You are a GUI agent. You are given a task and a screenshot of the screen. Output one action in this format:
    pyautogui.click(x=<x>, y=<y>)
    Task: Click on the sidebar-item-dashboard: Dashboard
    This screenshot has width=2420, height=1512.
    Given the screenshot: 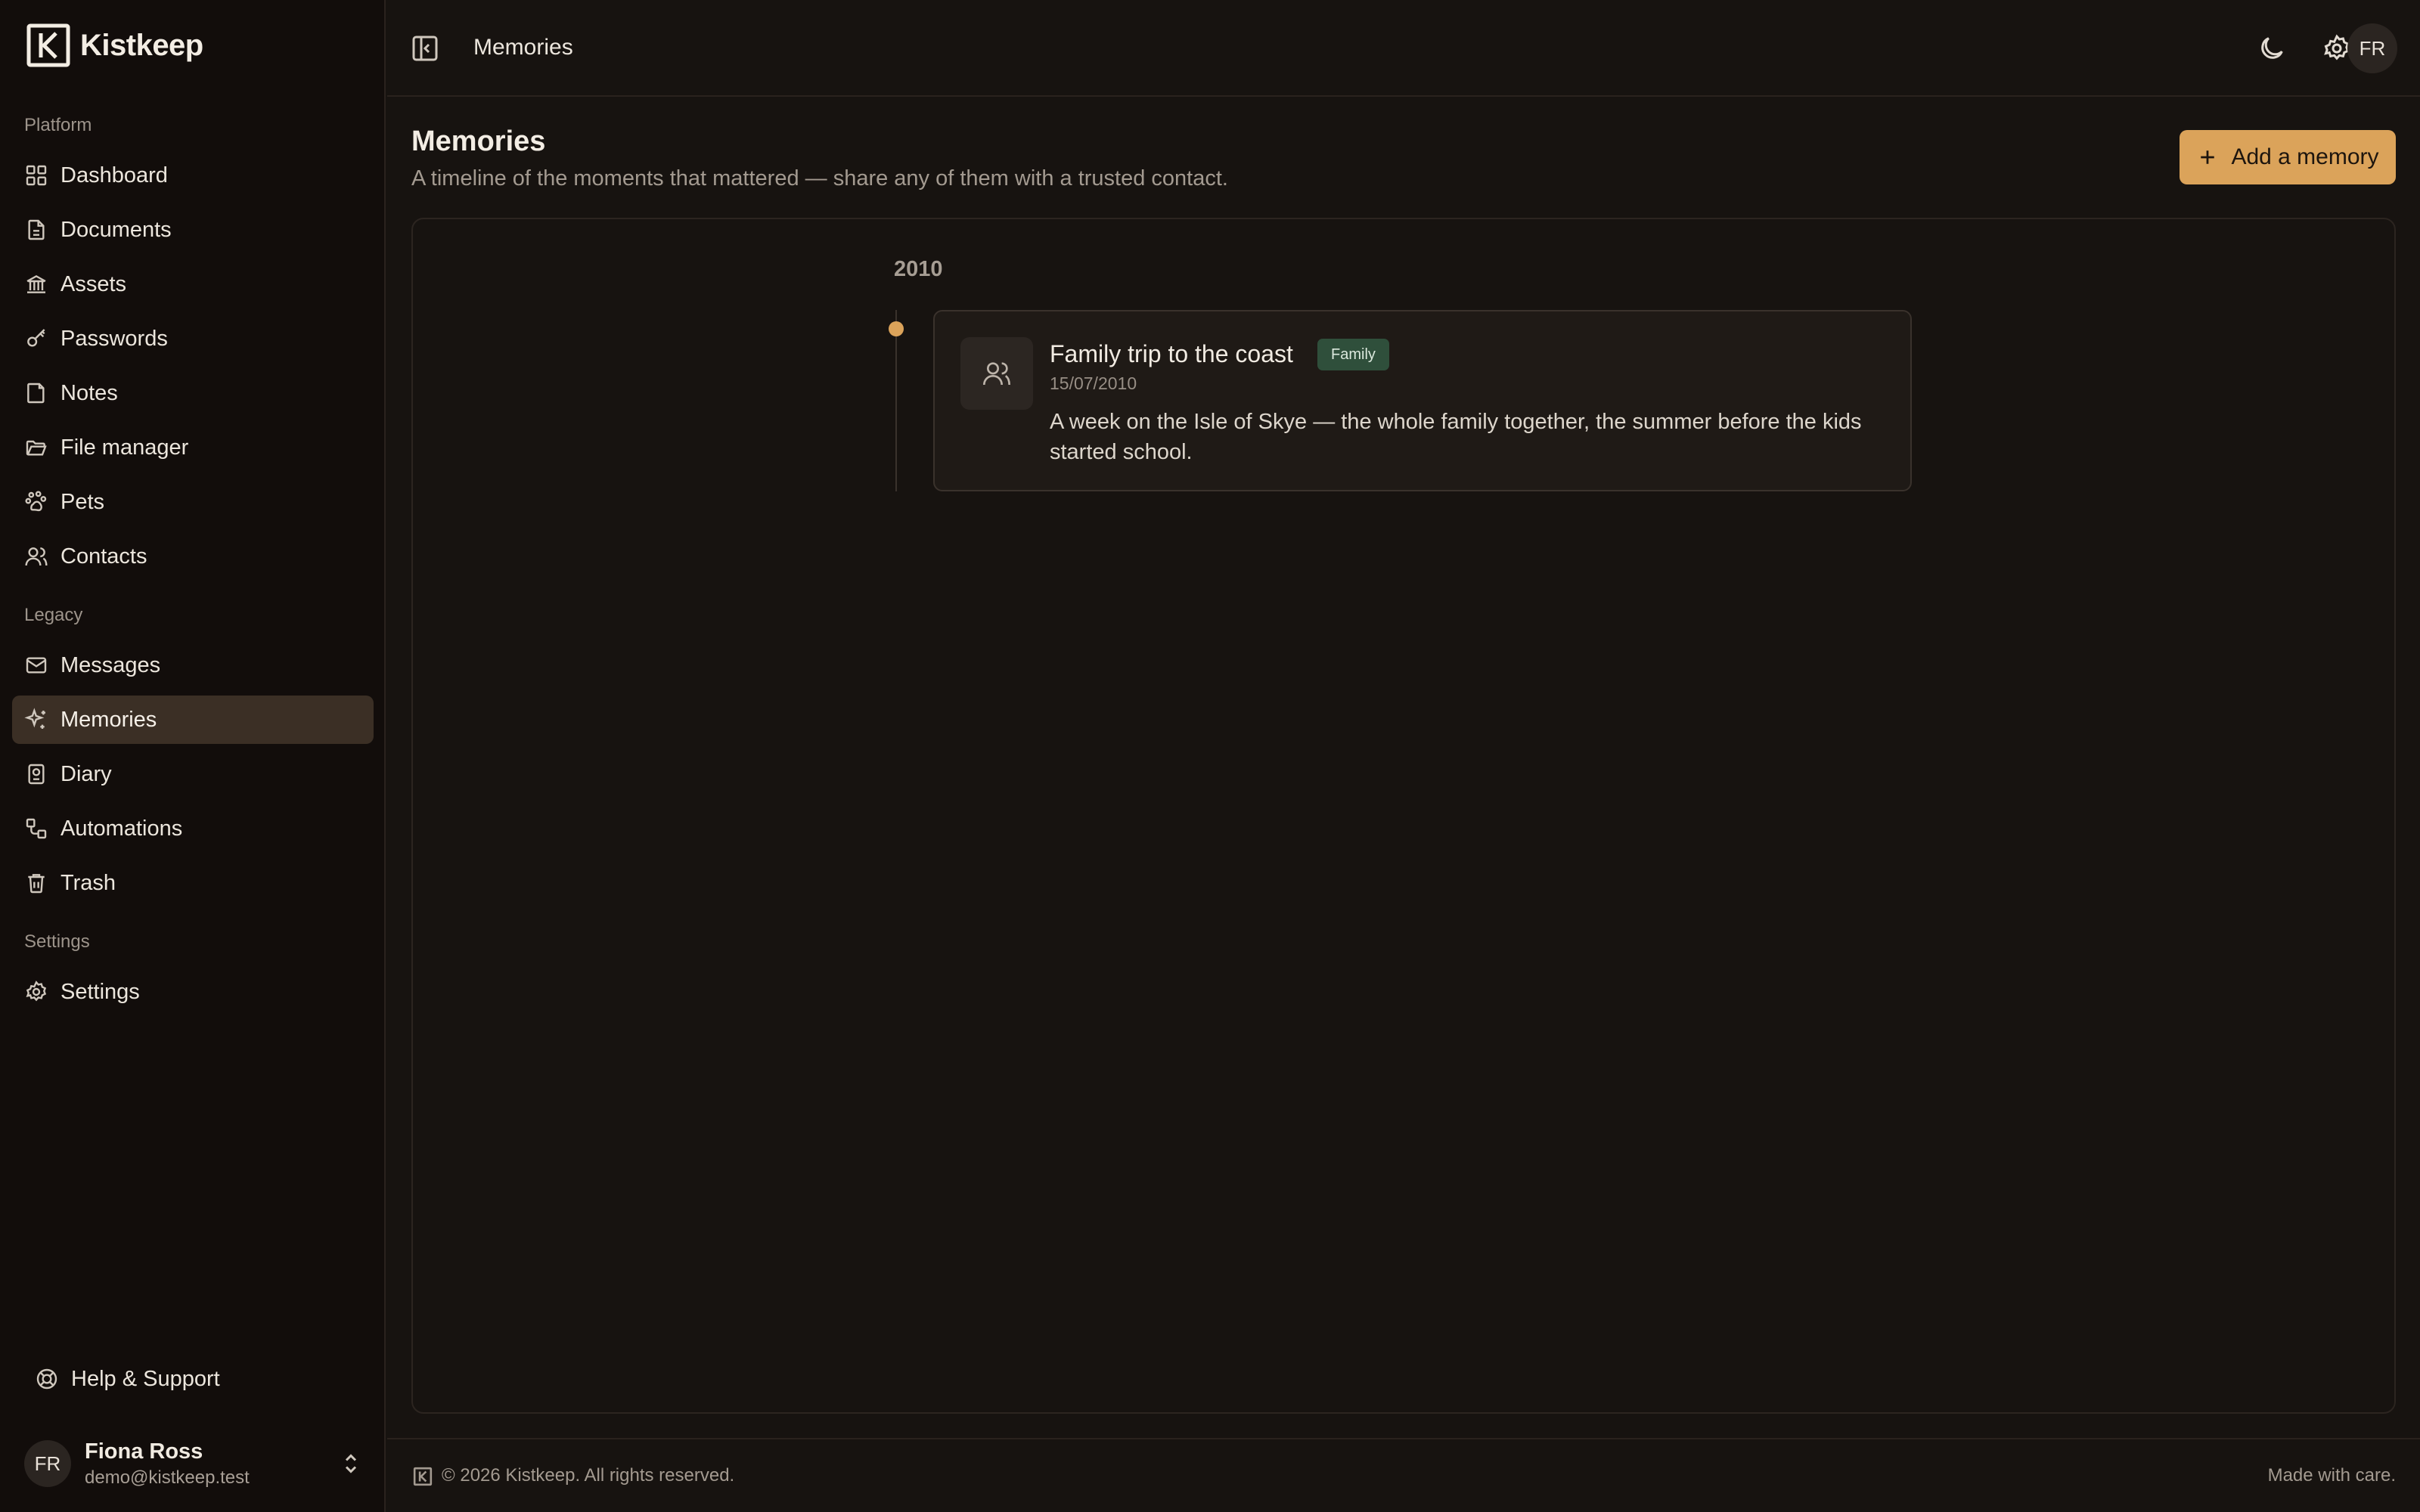 What is the action you would take?
    pyautogui.click(x=193, y=175)
    